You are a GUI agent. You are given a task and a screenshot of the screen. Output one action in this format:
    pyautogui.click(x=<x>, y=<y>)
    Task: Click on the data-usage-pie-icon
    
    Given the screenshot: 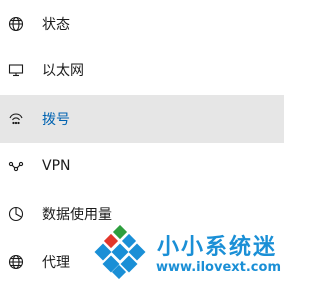 What is the action you would take?
    pyautogui.click(x=16, y=214)
    